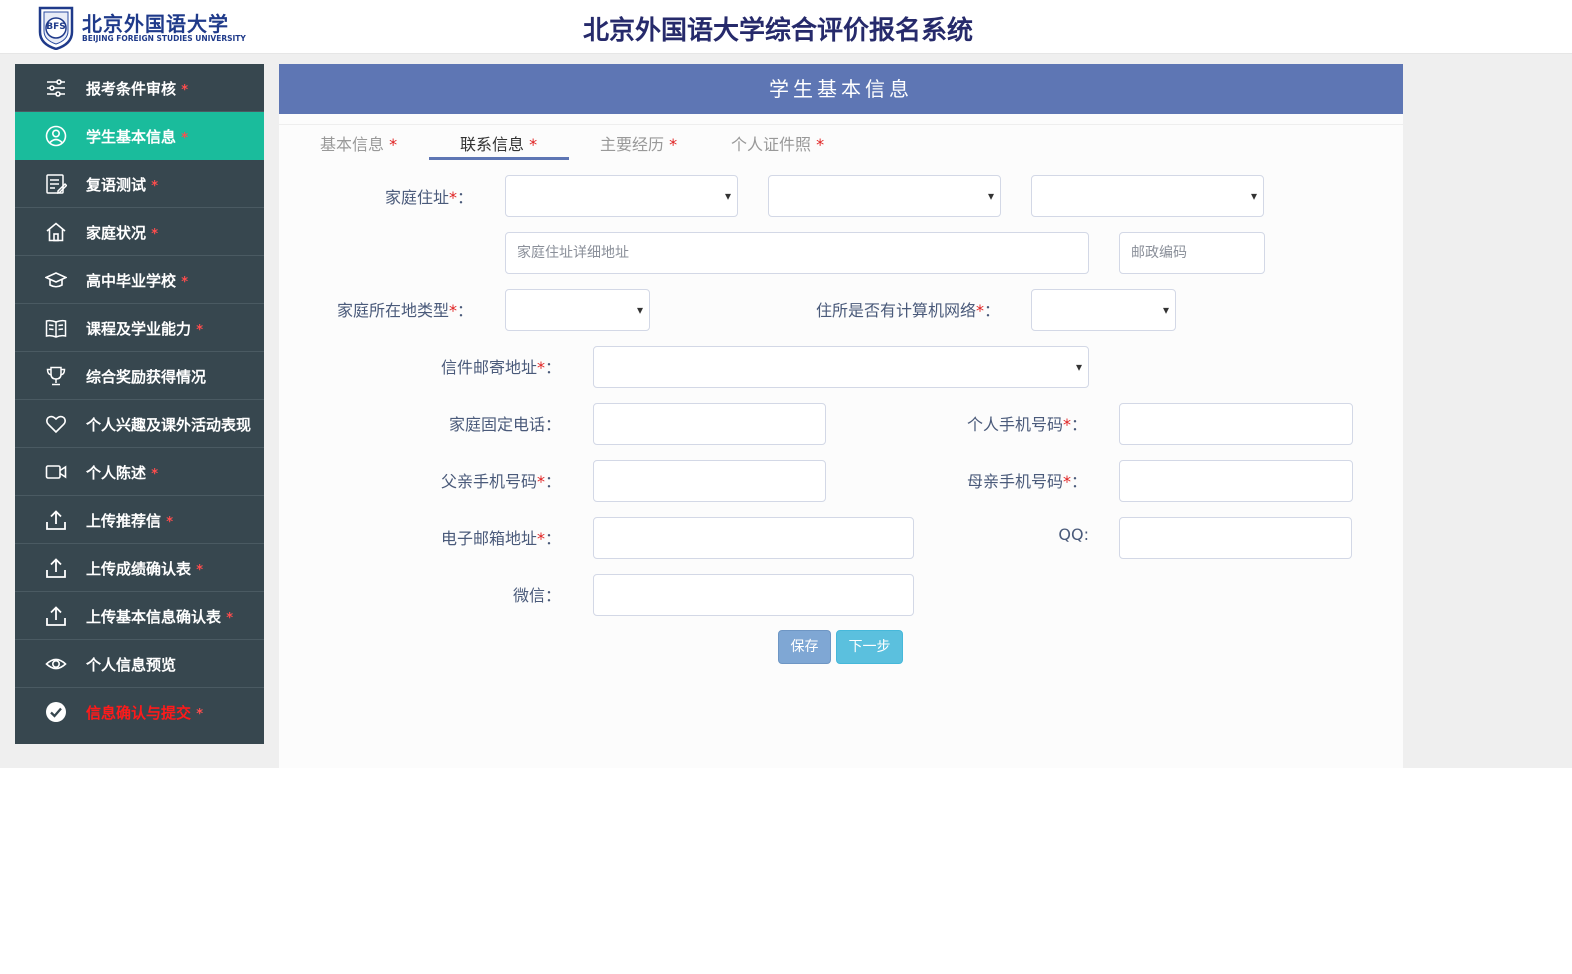 The width and height of the screenshot is (1572, 974). I want to click on sidebar-item-label: 学生基本信息 *, so click(137, 137).